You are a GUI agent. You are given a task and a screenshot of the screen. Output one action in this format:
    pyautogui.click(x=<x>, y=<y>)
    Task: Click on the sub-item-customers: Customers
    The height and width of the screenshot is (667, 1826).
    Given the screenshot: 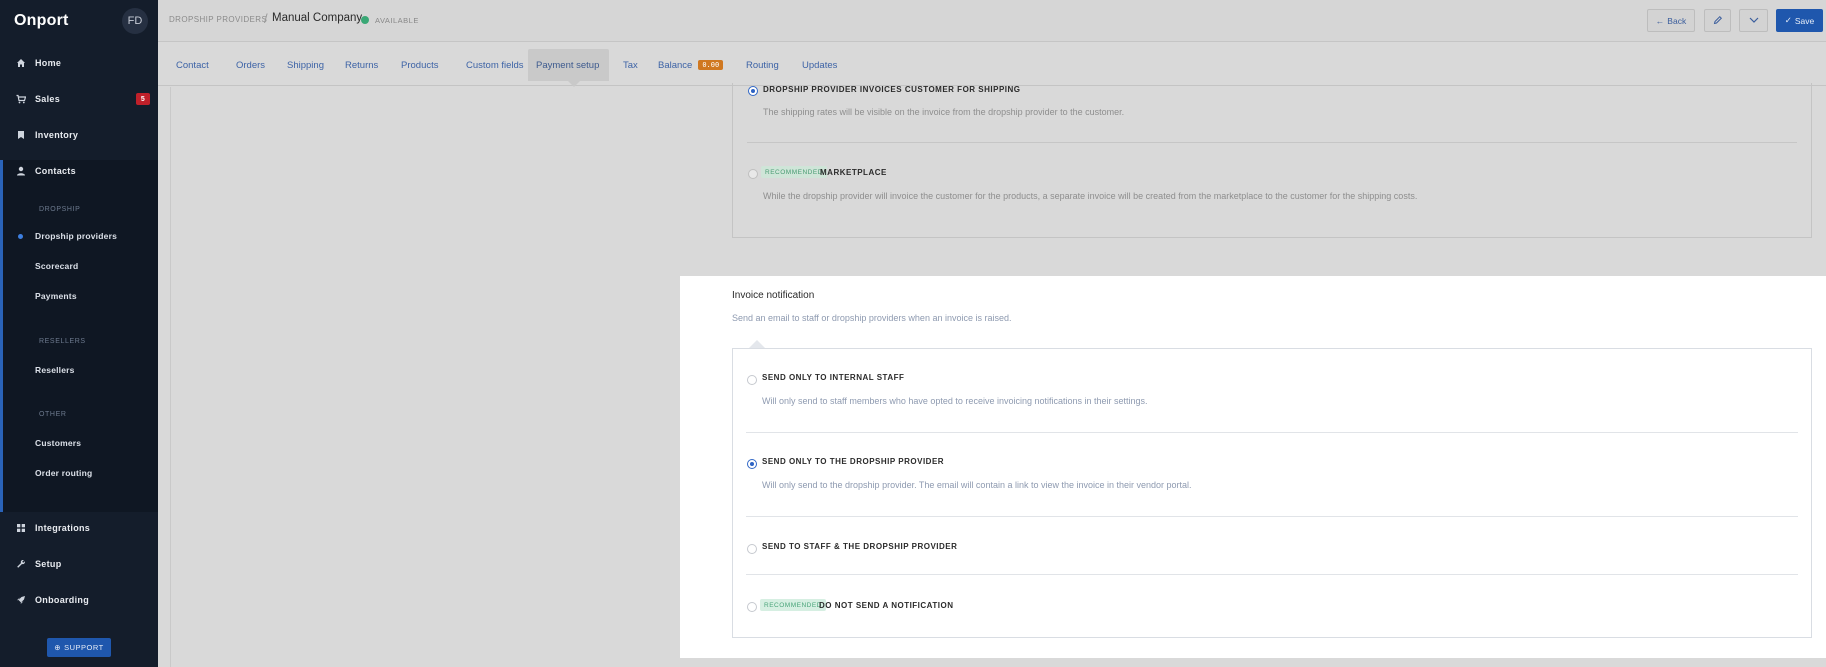 What is the action you would take?
    pyautogui.click(x=79, y=443)
    